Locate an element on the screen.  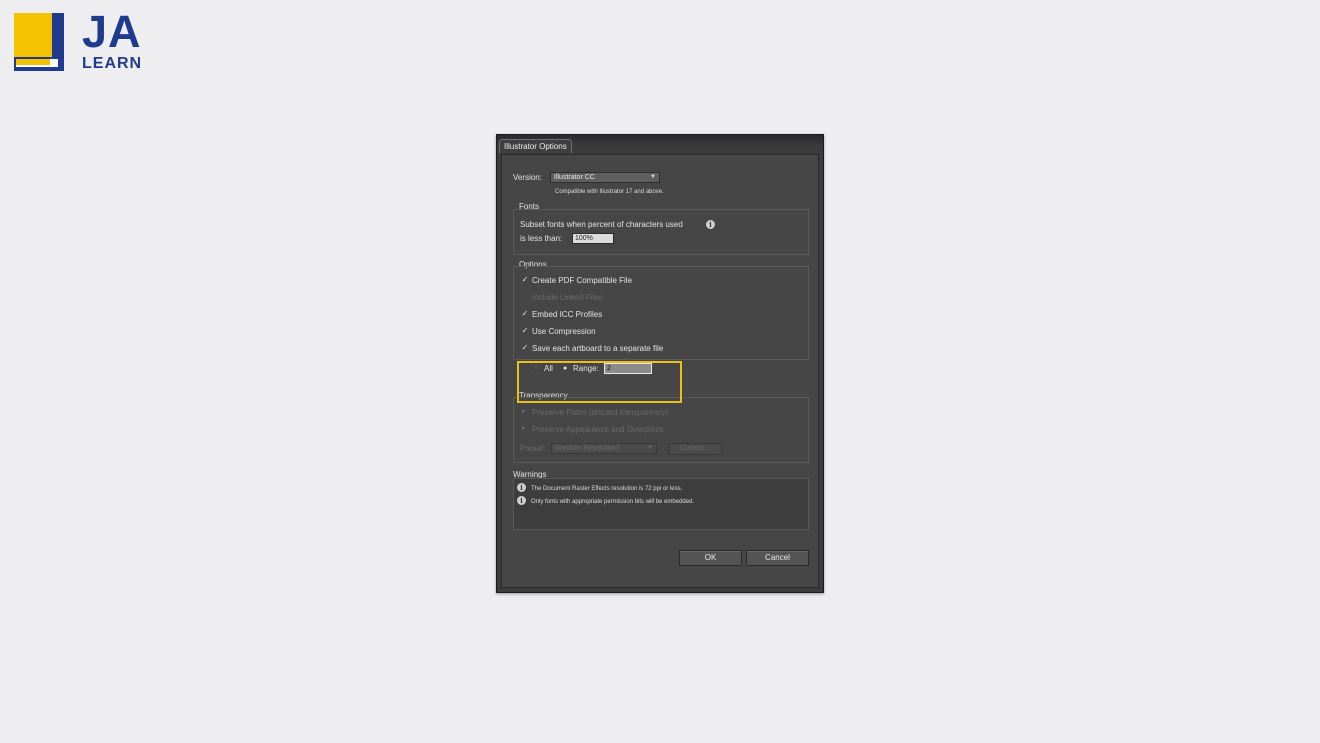
create-pdf-label: Create PDF Compatible File is located at coordinates (582, 280).